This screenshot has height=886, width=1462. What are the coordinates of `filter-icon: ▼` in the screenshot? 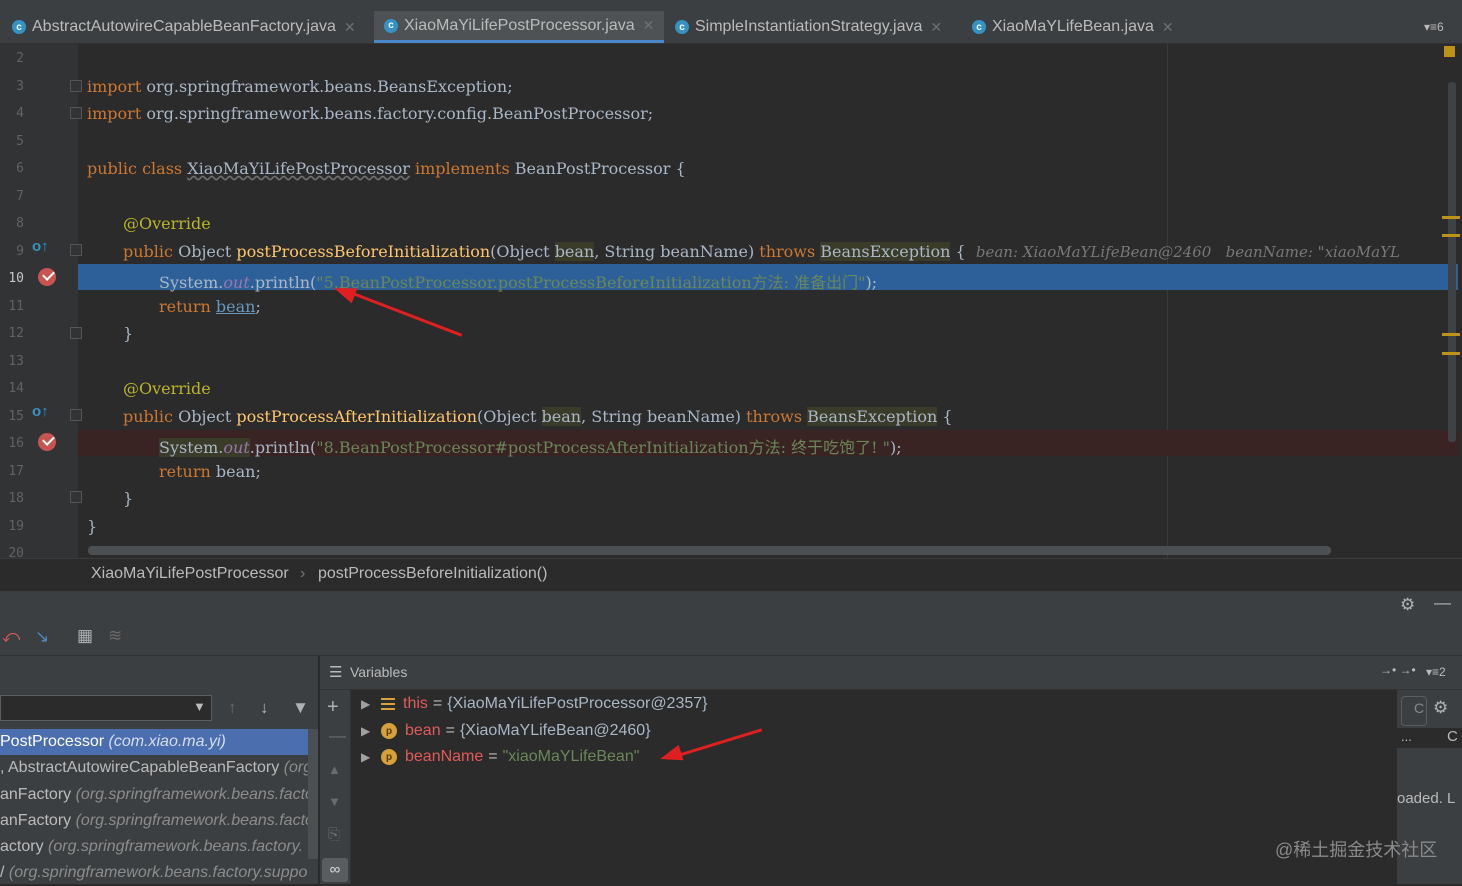 It's located at (300, 708).